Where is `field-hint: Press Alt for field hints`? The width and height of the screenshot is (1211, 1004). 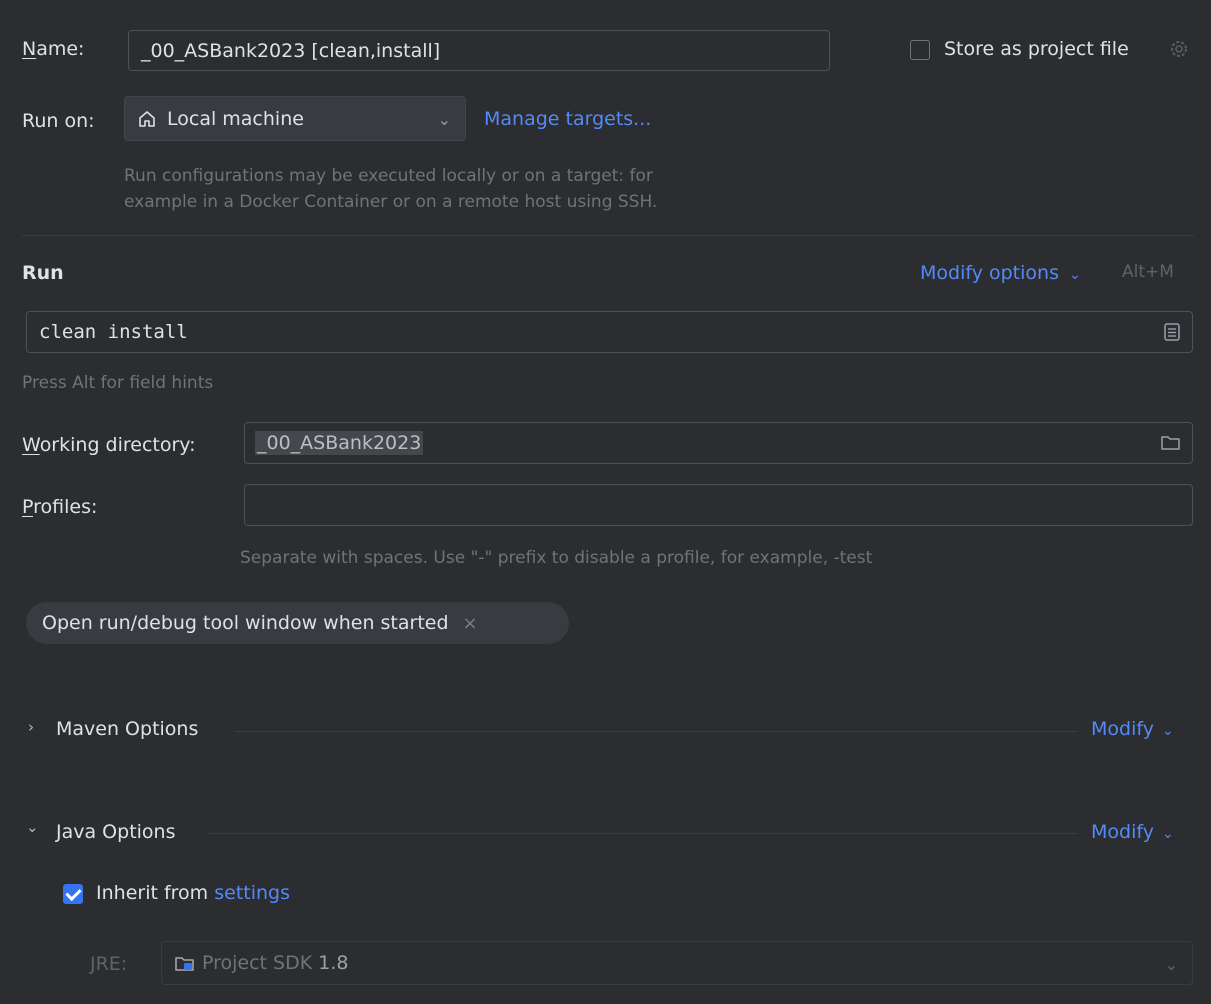 field-hint: Press Alt for field hints is located at coordinates (118, 383).